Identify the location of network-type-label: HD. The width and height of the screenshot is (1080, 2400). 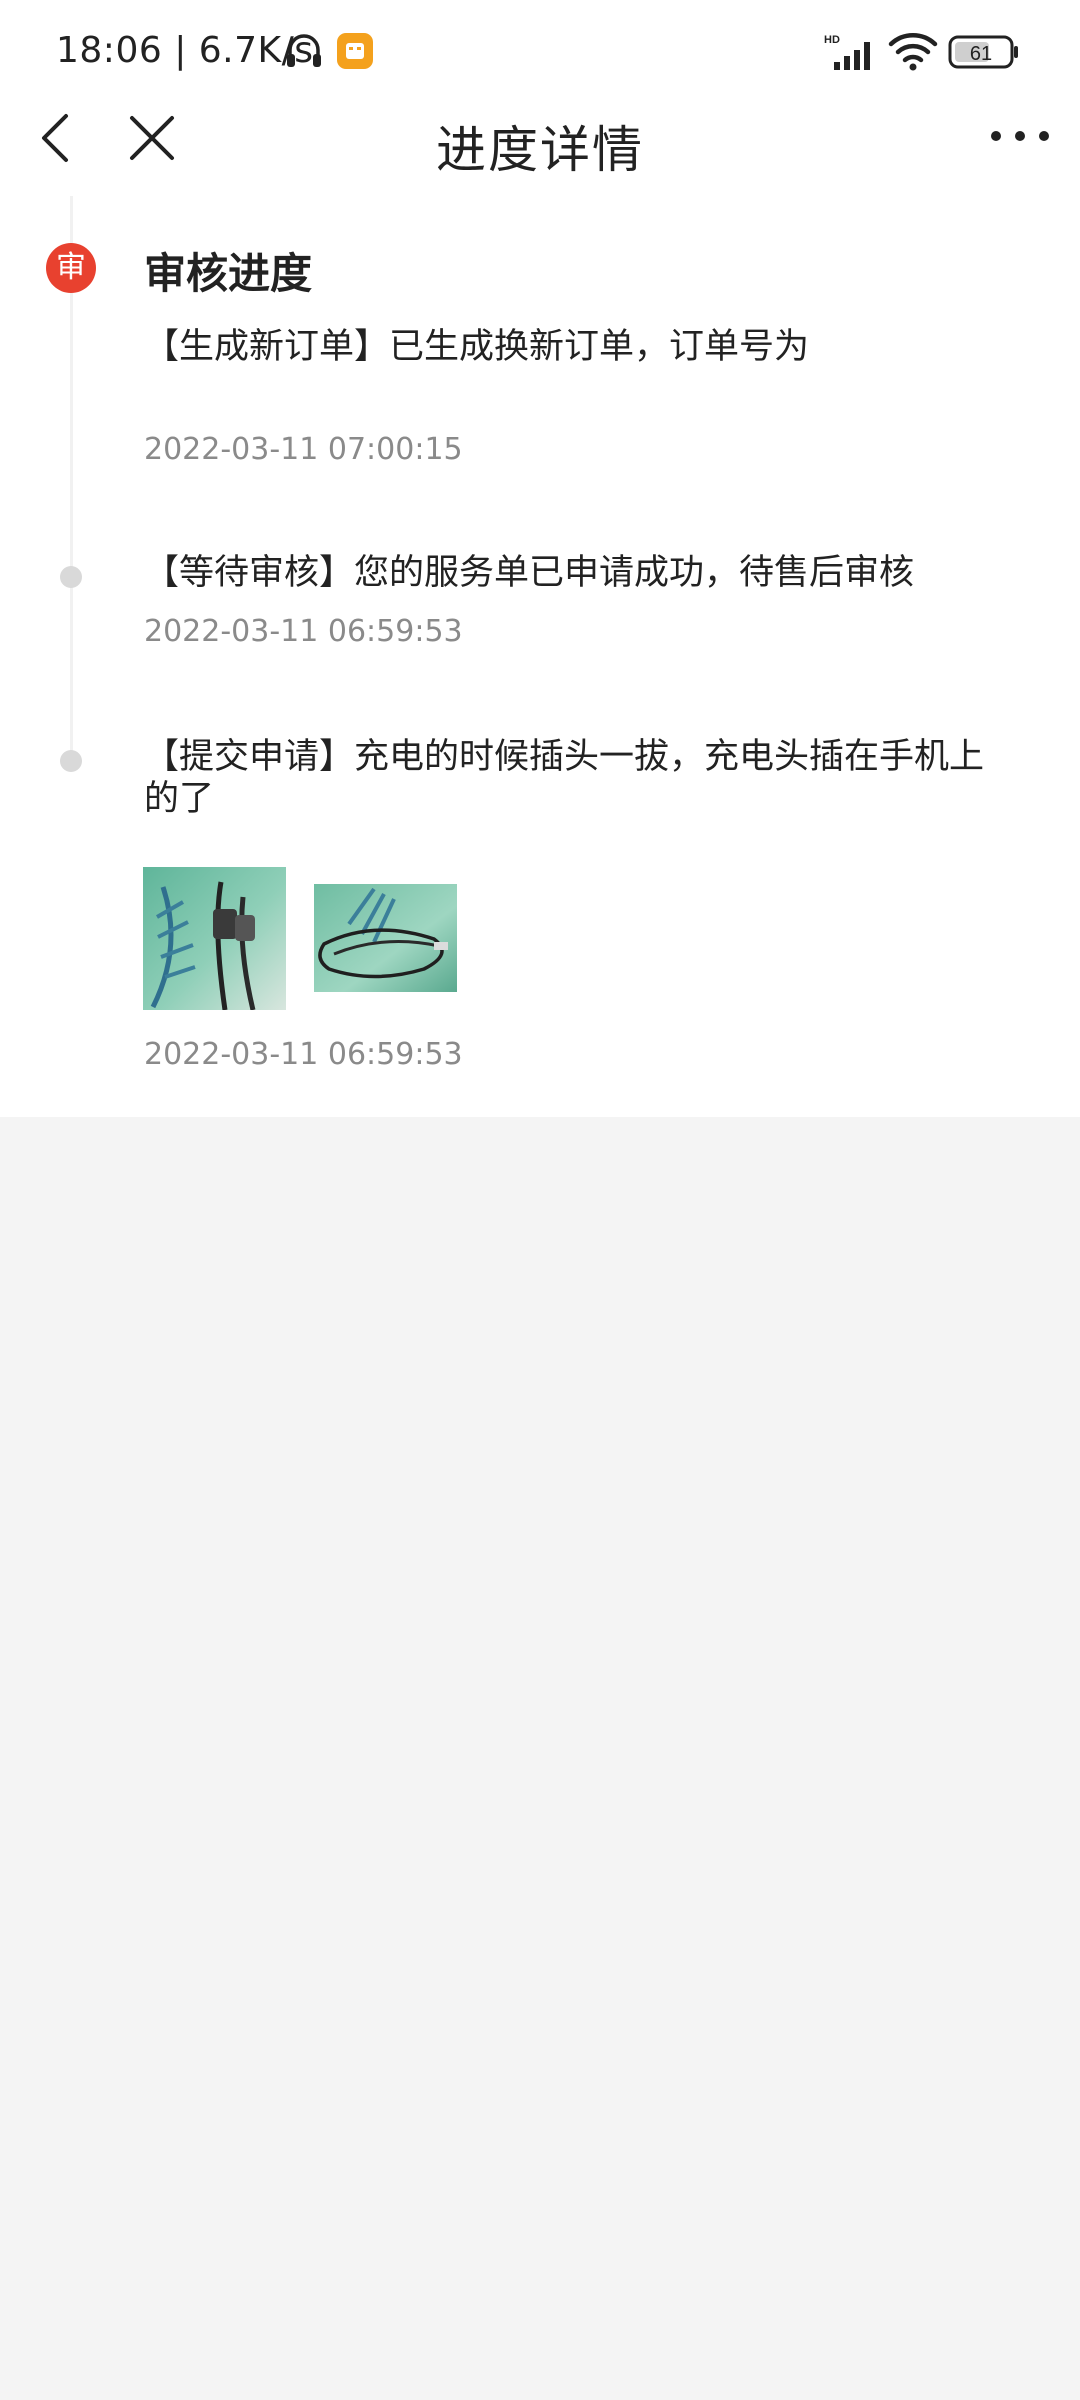
(832, 40).